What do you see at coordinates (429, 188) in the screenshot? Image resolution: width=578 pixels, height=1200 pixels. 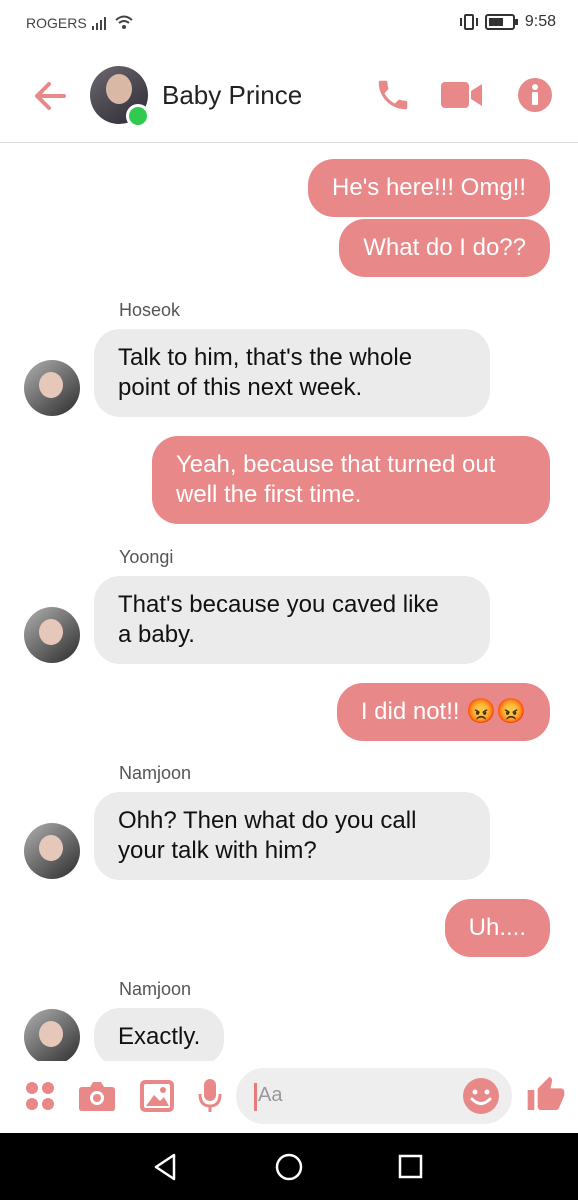 I see `my-message-bubble: He's here!!! Omg!!` at bounding box center [429, 188].